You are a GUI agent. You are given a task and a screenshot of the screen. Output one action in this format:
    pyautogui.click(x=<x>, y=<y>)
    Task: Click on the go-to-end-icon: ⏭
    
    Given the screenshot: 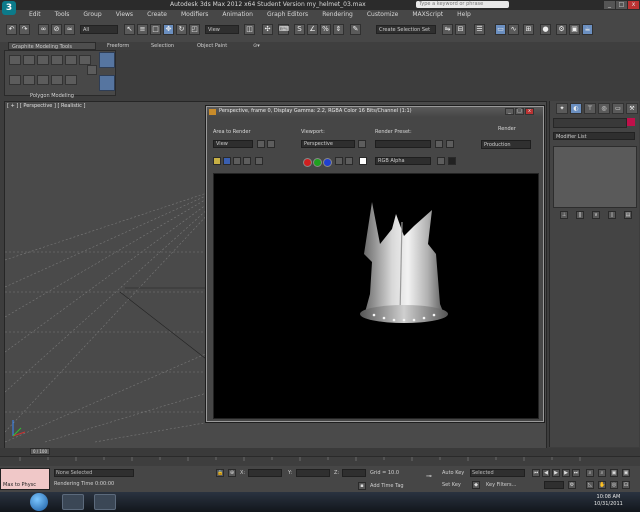 What is the action you would take?
    pyautogui.click(x=576, y=473)
    